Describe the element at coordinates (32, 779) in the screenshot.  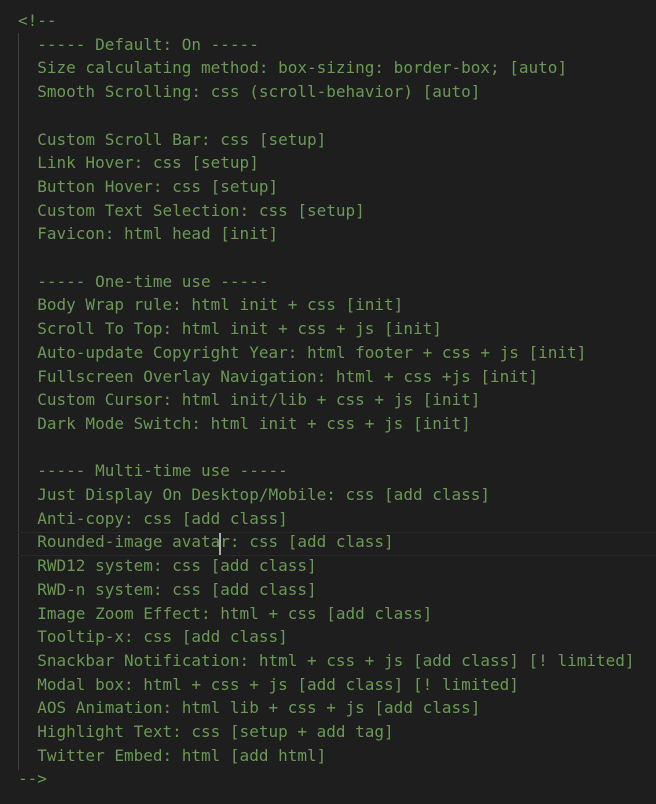
I see `code-line: -->` at that location.